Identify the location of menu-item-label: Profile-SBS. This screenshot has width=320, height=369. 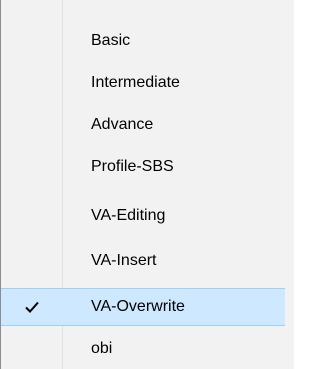
(132, 166).